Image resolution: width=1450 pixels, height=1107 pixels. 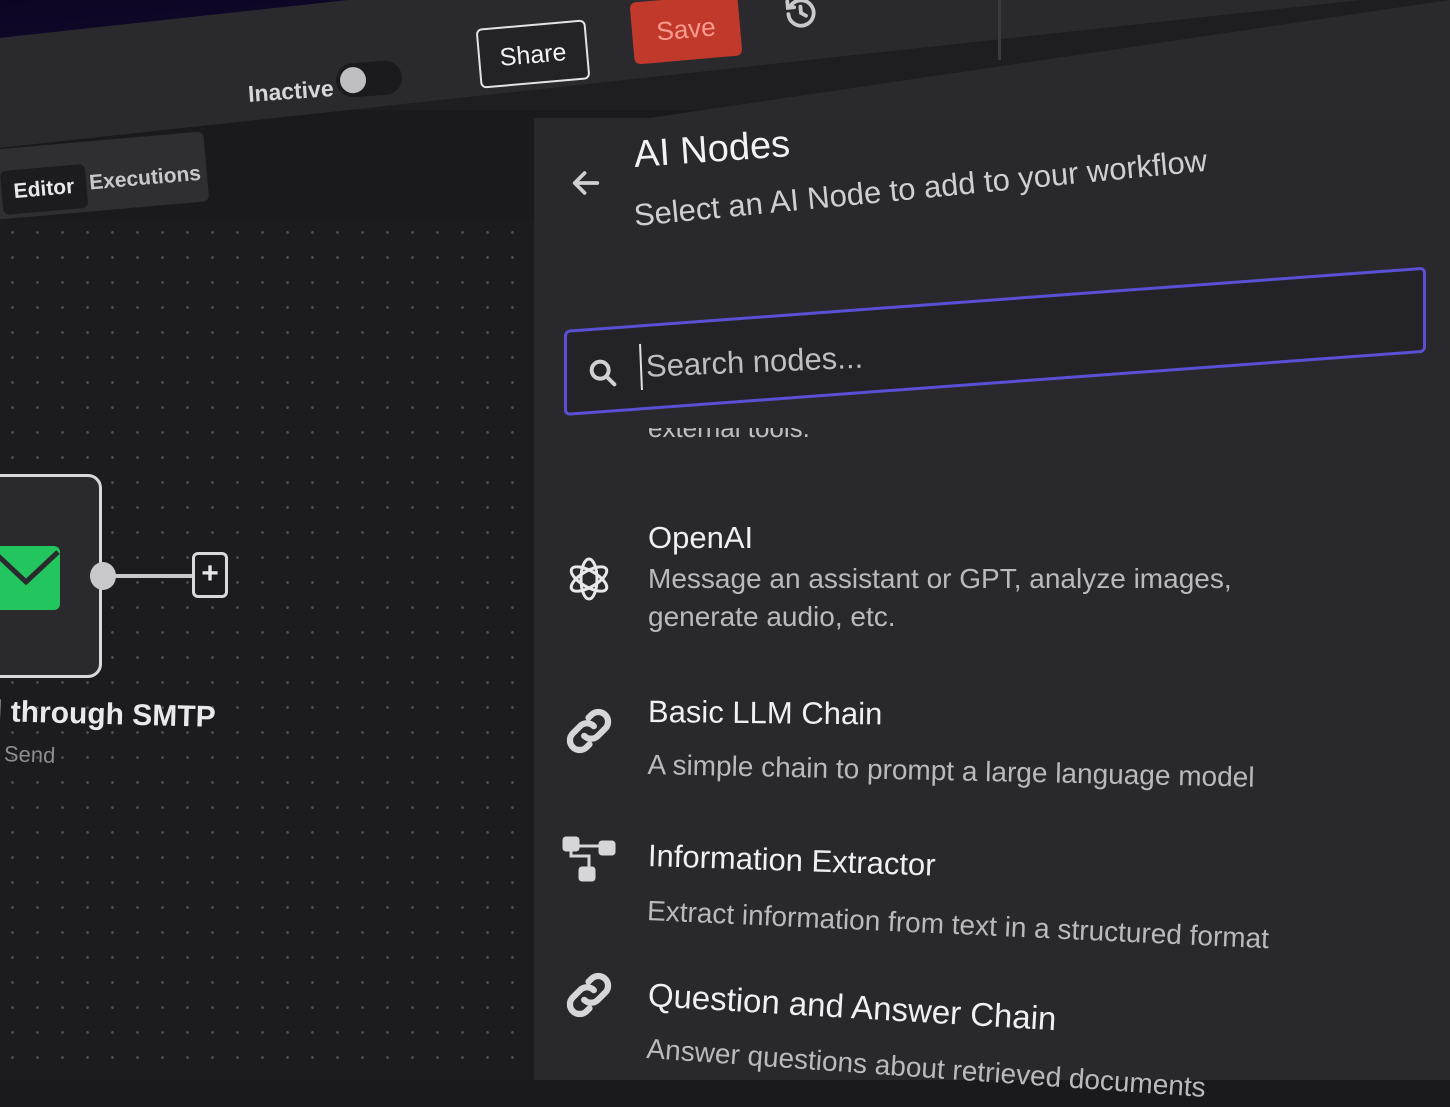 I want to click on envelope-icon, so click(x=30, y=578).